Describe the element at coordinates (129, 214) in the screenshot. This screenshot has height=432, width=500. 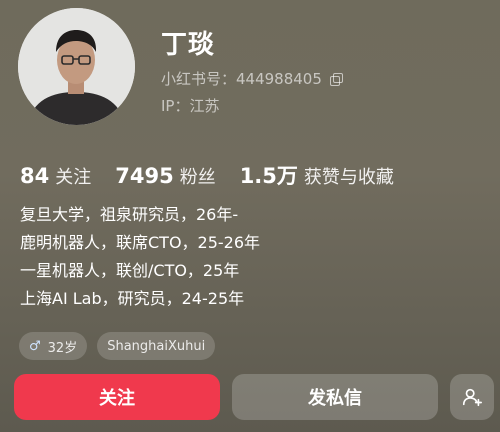
I see `bio-line: 复旦大学，祖泉研究员，26年-` at that location.